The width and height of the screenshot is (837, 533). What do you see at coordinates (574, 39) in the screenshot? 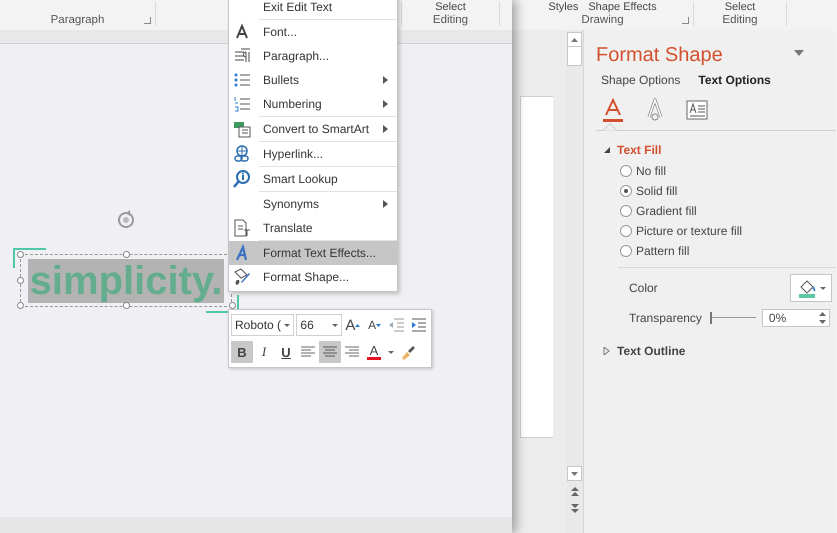
I see `scroll-up-icon` at bounding box center [574, 39].